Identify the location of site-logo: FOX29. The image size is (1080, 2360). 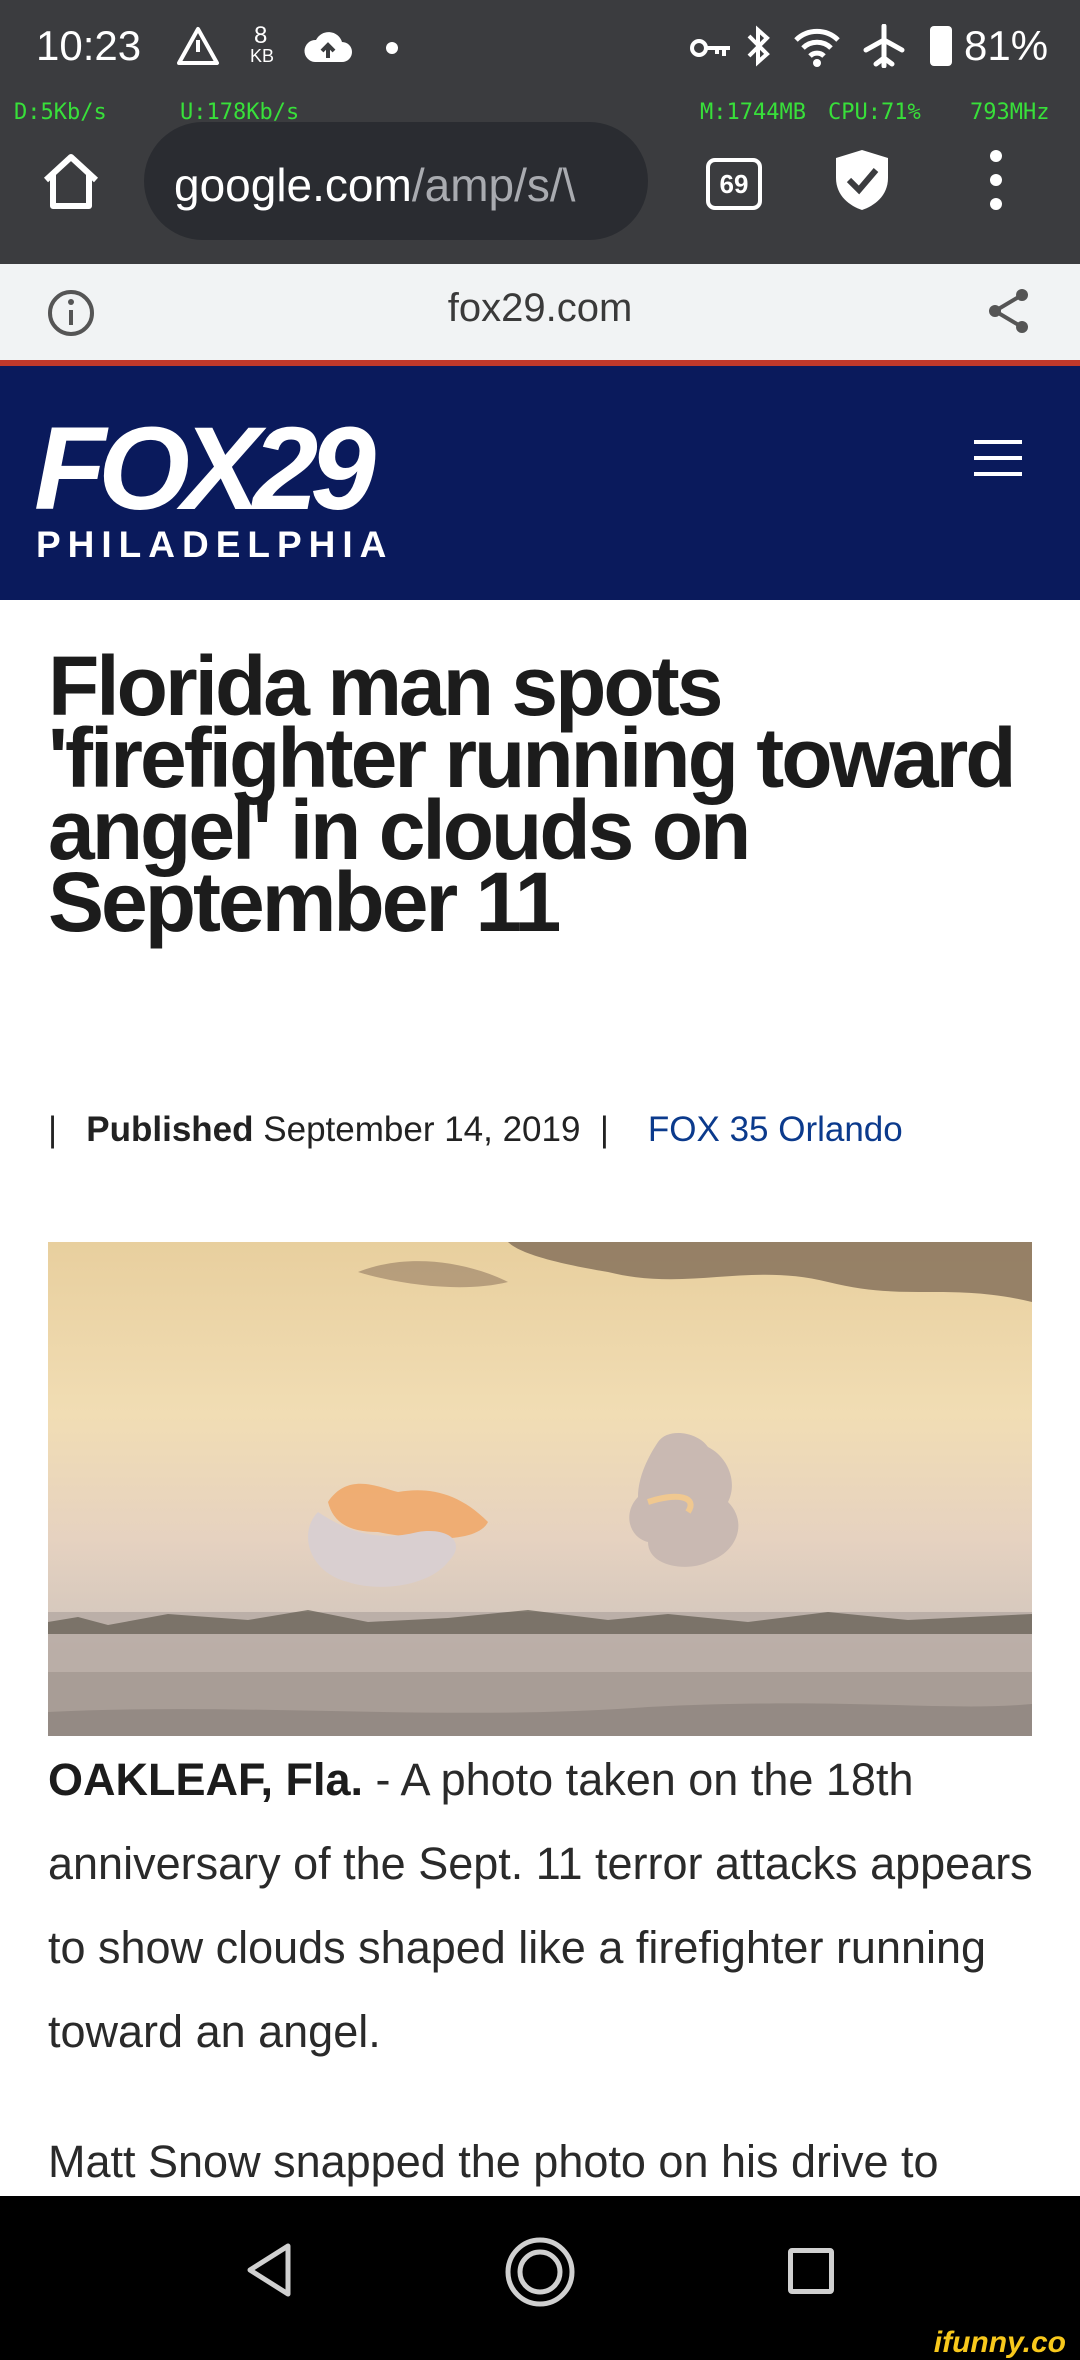
(205, 469).